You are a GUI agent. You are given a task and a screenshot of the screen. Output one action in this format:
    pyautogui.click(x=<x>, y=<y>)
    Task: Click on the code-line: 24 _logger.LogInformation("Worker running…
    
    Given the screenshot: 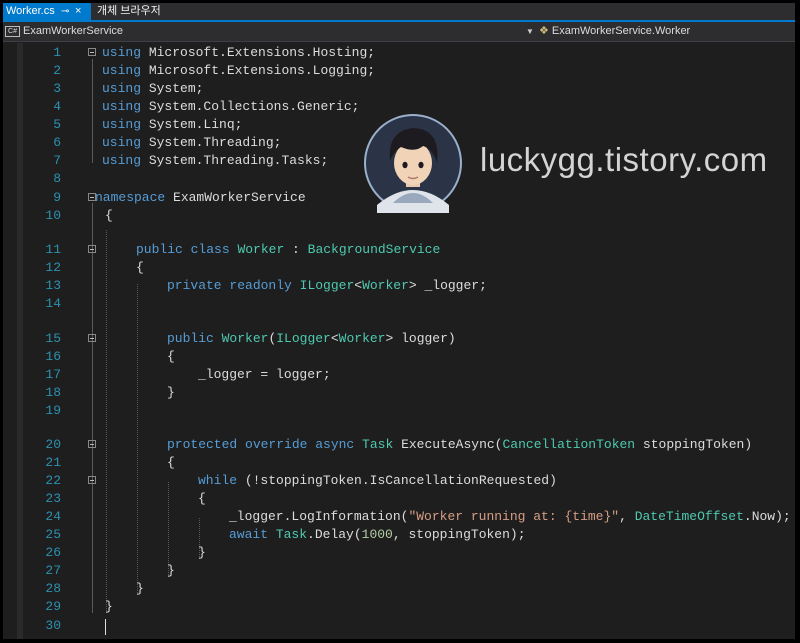 What is the action you would take?
    pyautogui.click(x=418, y=516)
    